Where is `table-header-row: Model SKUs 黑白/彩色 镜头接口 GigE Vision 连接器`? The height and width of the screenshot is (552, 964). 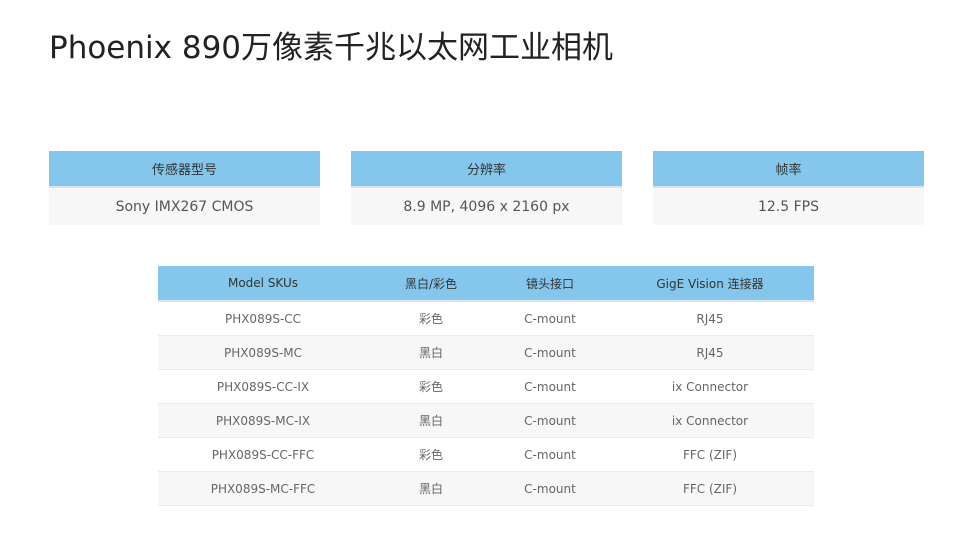 table-header-row: Model SKUs 黑白/彩色 镜头接口 GigE Vision 连接器 is located at coordinates (486, 284).